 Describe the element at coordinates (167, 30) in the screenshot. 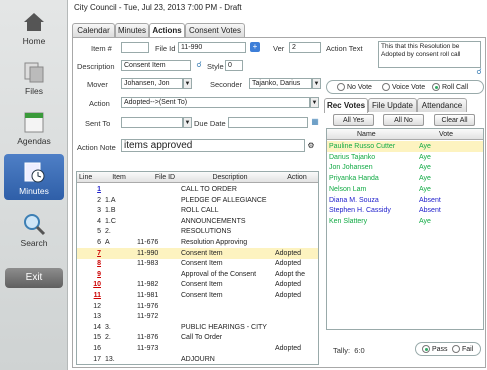

I see `tab-actions: Actions` at that location.